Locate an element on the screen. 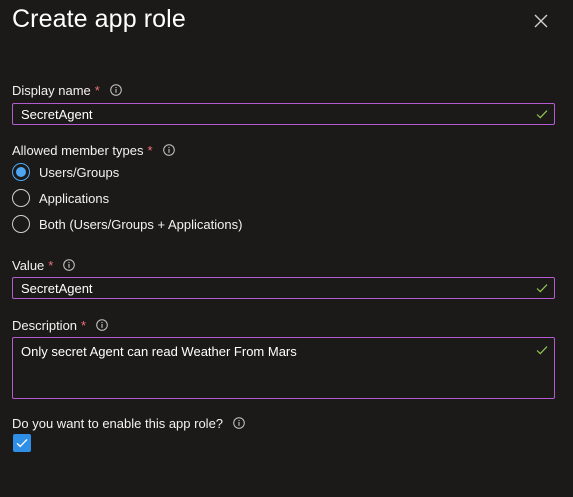 This screenshot has height=497, width=573. radio-option-applications: Applications is located at coordinates (60, 198).